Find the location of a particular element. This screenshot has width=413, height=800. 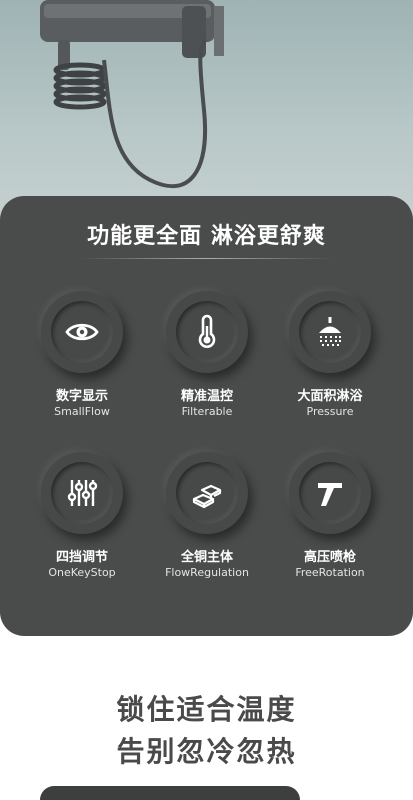

feature-subtitle: OneKeyStop is located at coordinates (82, 572).